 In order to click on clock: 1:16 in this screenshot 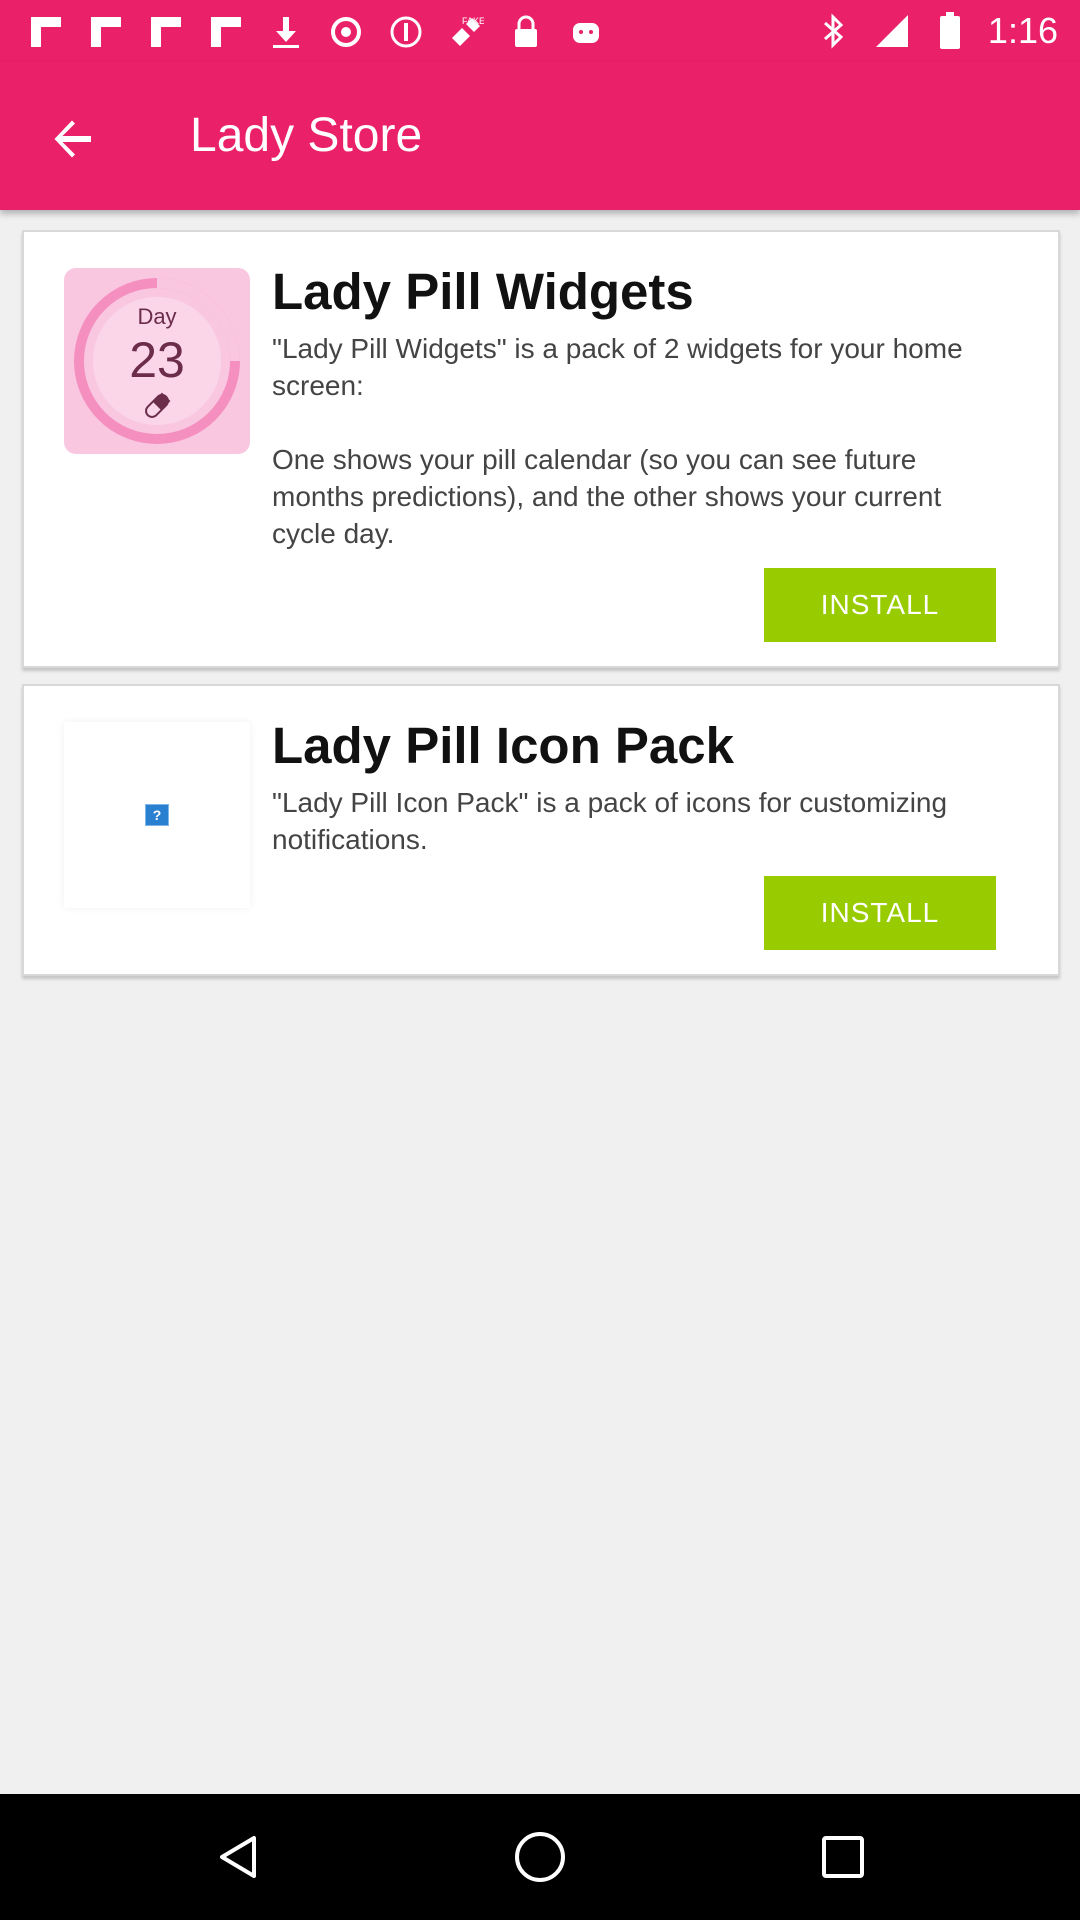, I will do `click(1022, 30)`.